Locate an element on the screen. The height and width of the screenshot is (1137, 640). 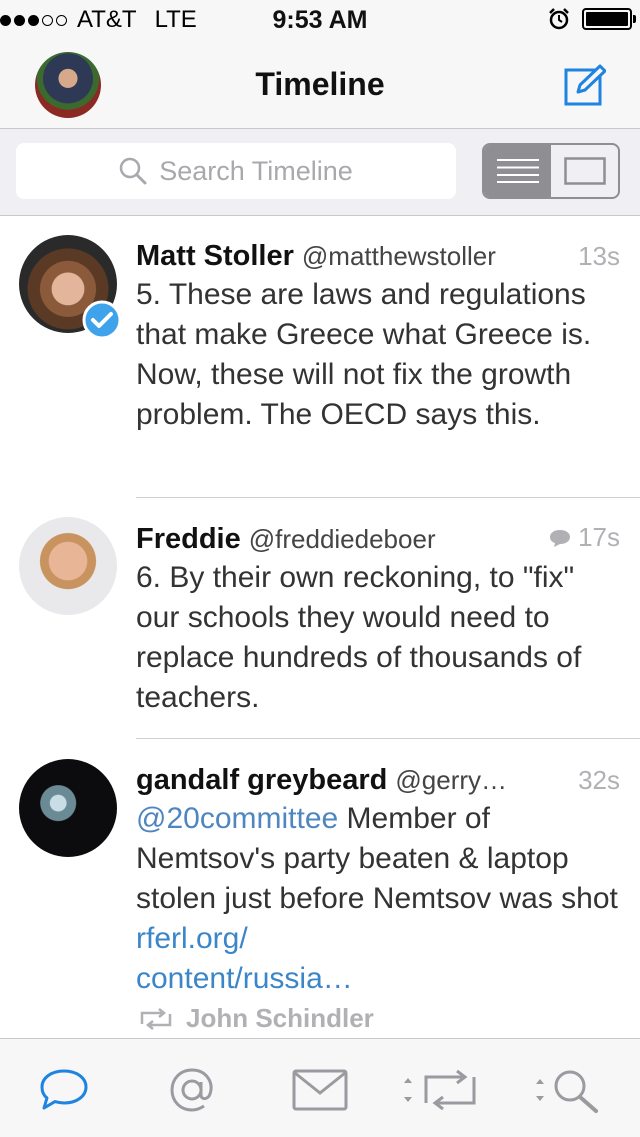
tweet-author-handle: @matthewstoller is located at coordinates (436, 256).